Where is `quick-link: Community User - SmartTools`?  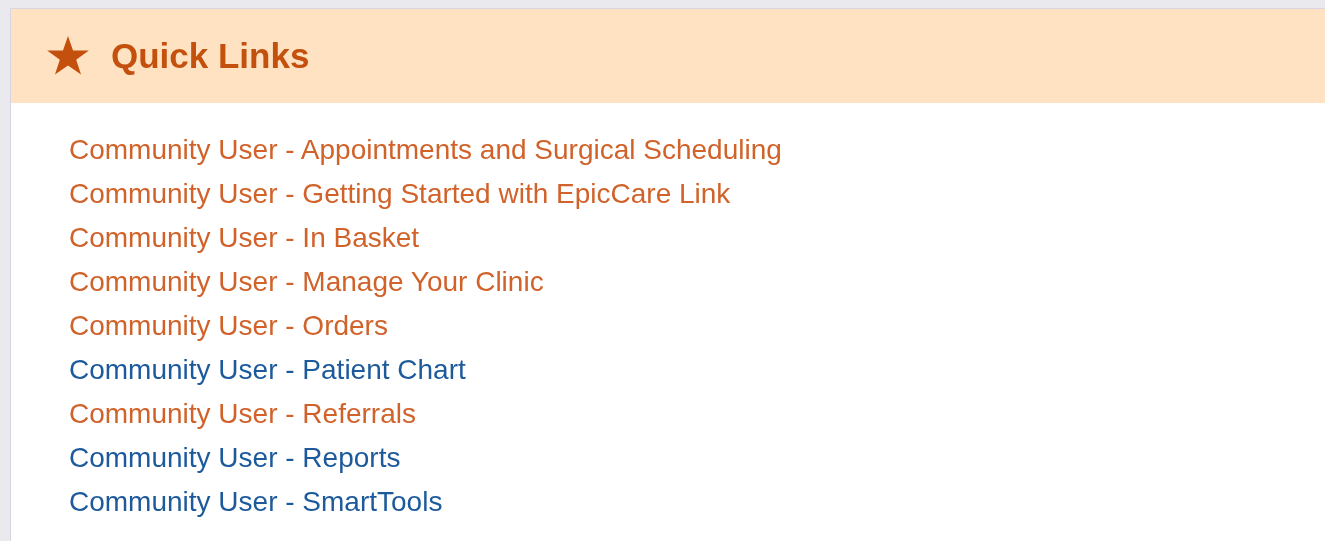 quick-link: Community User - SmartTools is located at coordinates (256, 502).